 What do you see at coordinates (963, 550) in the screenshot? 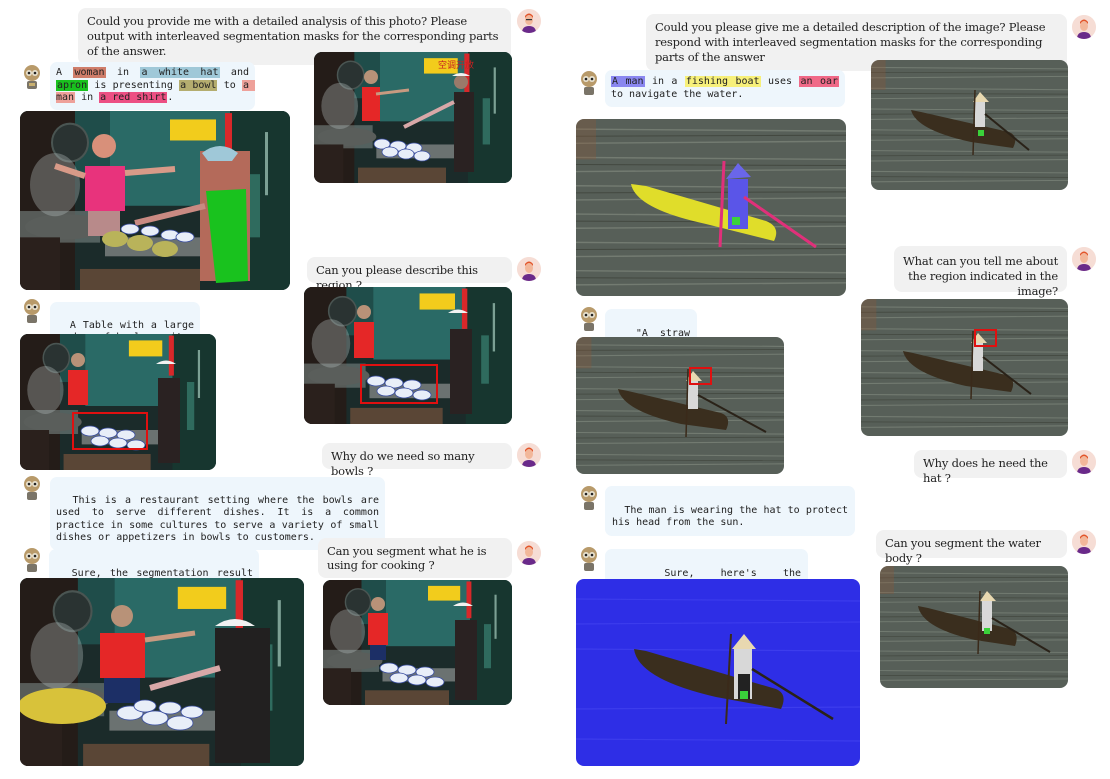
I see `user-message-text: Can you segment the water body ?` at bounding box center [963, 550].